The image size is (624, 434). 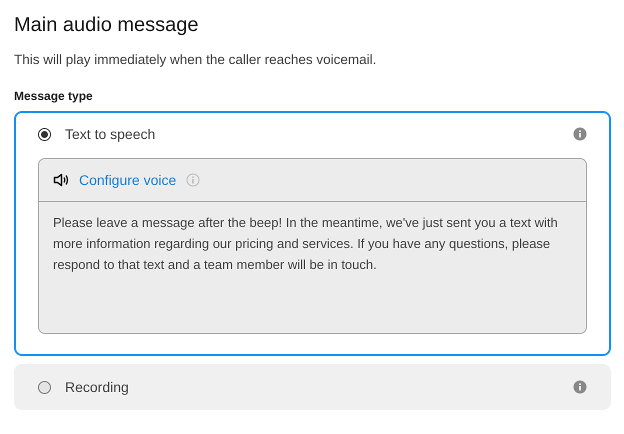 I want to click on option-label: Recording, so click(x=97, y=387).